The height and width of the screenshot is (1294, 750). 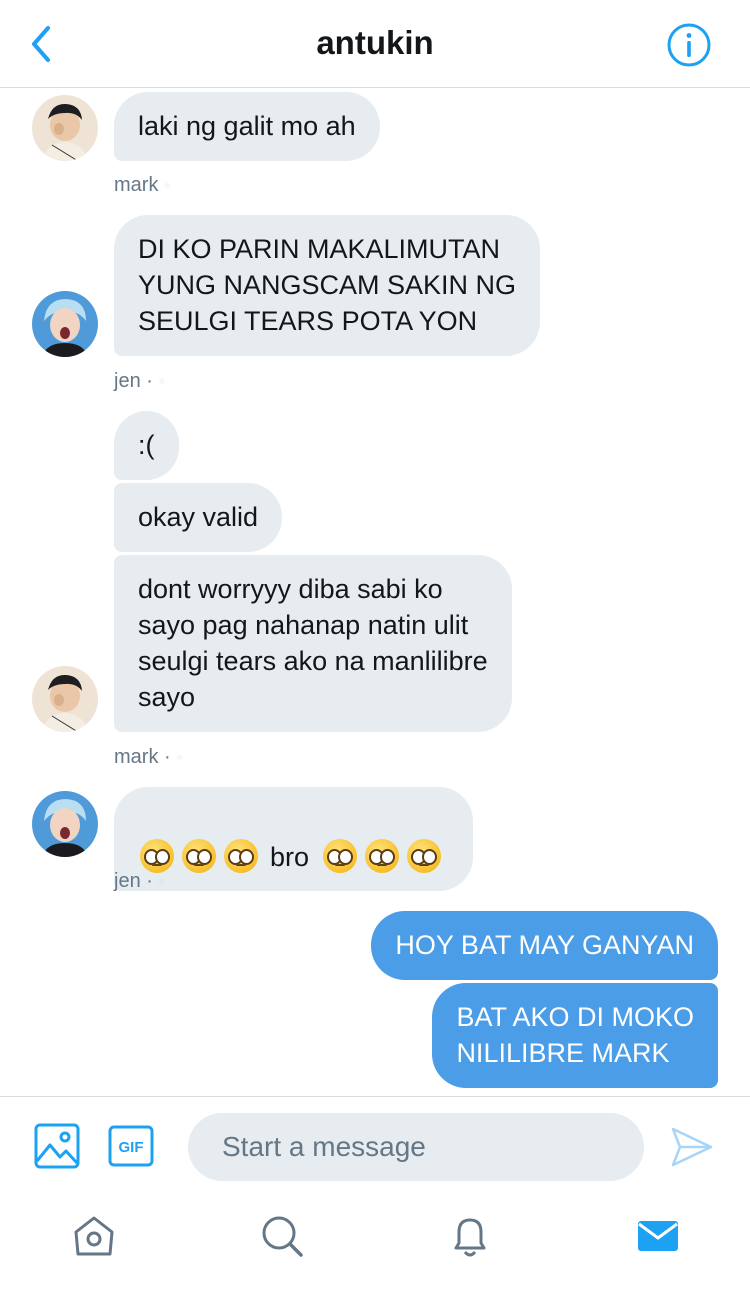 I want to click on conversation-header: antukin, so click(x=375, y=44).